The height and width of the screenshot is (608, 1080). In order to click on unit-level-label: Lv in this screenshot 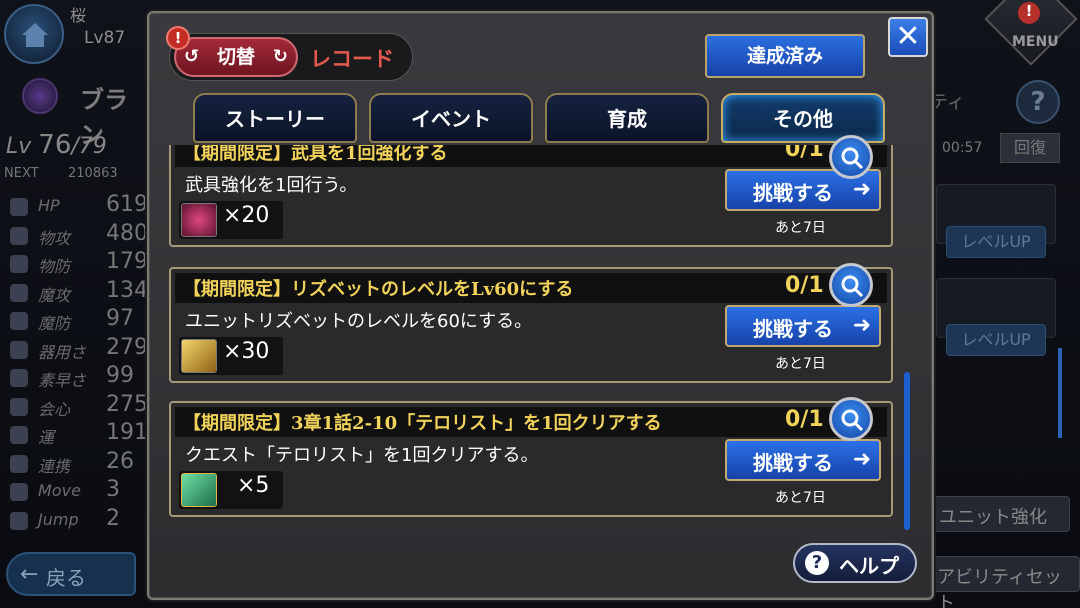, I will do `click(19, 146)`.